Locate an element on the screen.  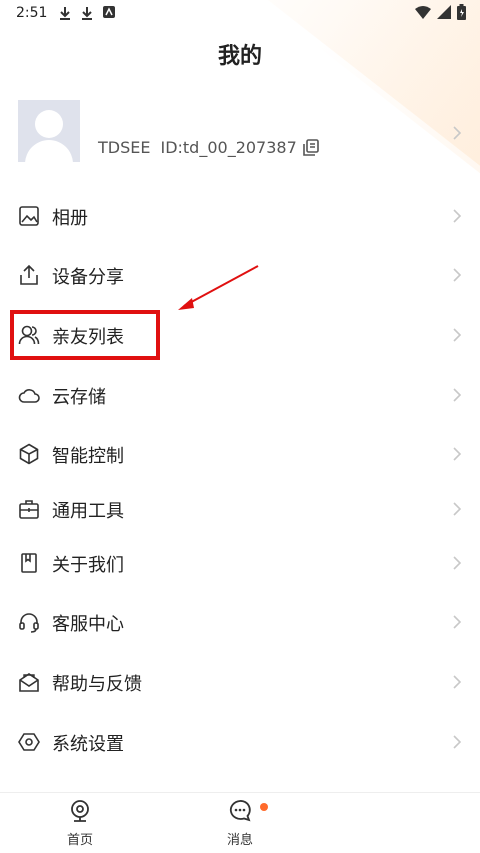
battery-icon is located at coordinates (461, 12).